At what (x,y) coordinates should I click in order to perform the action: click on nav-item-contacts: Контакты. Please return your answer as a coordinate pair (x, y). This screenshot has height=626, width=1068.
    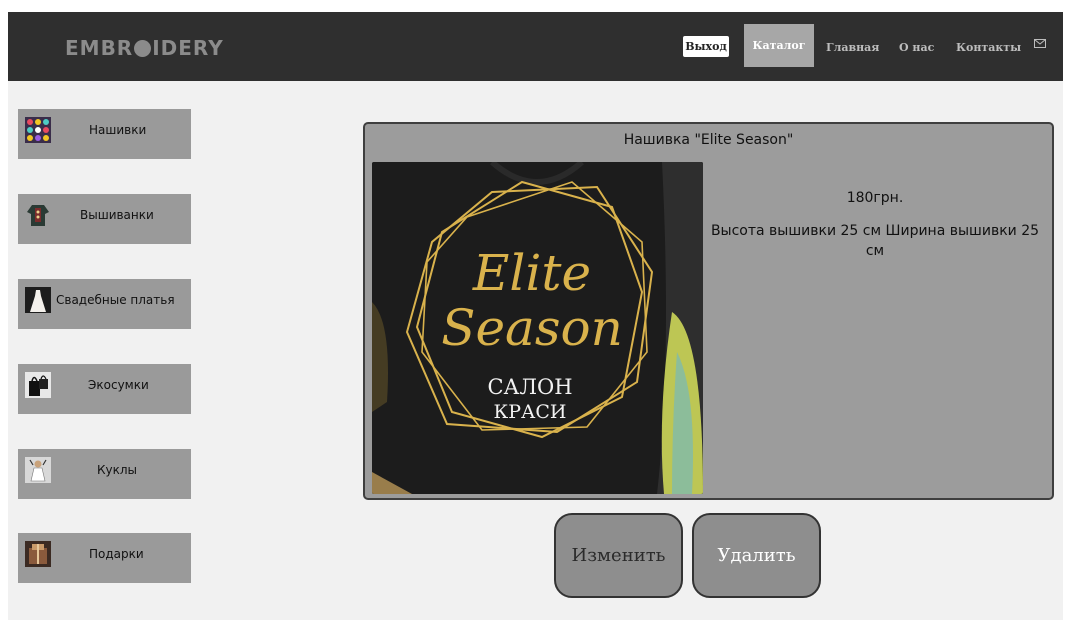
    Looking at the image, I should click on (988, 47).